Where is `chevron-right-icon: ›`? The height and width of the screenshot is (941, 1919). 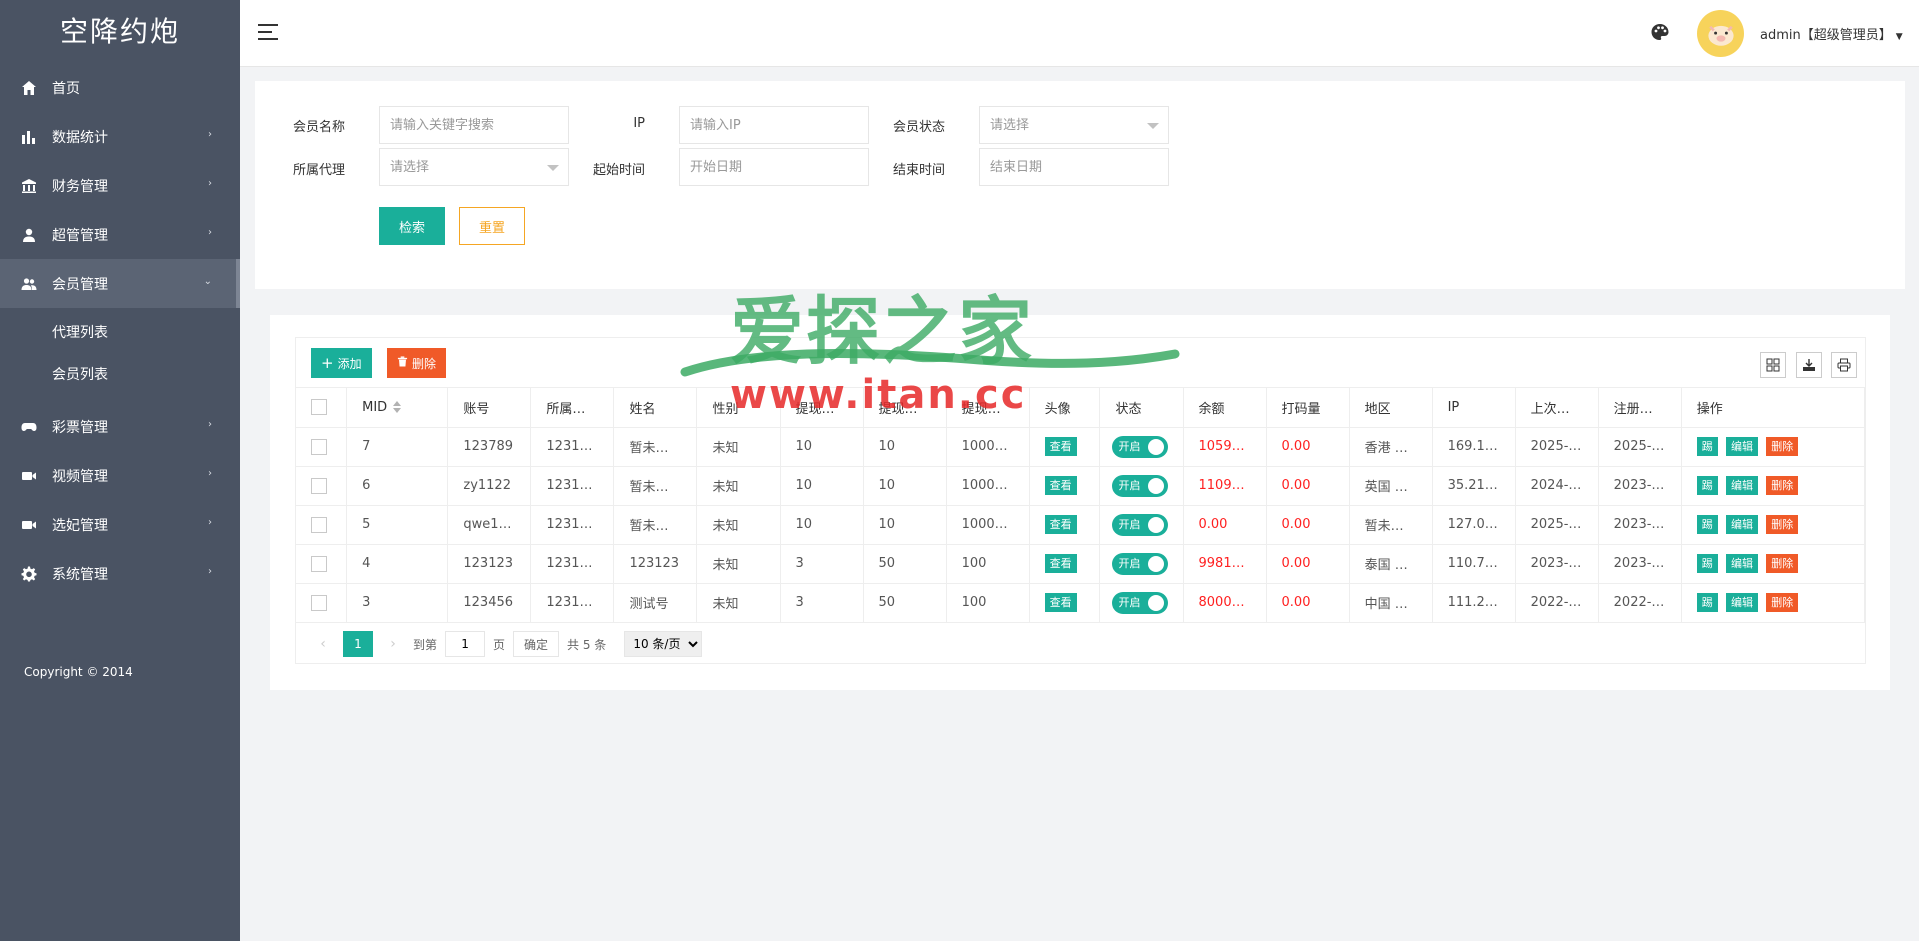
chevron-right-icon: › is located at coordinates (210, 424).